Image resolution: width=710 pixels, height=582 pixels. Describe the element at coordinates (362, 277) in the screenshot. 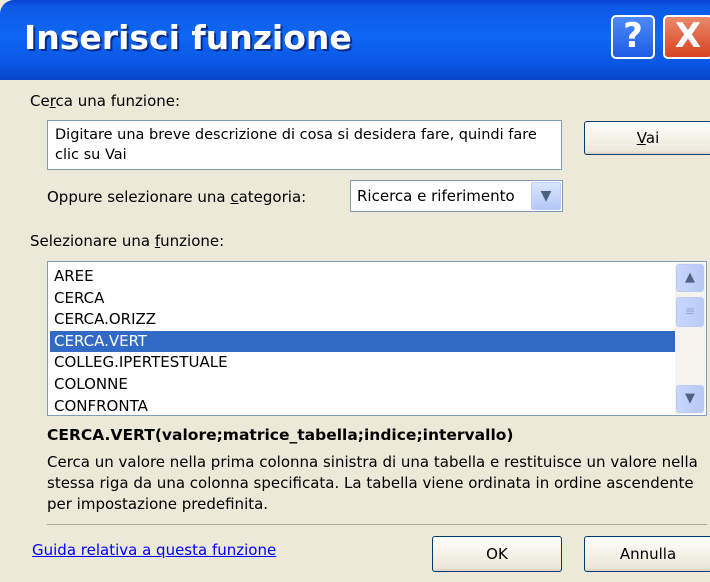

I see `list-item: AREE` at that location.